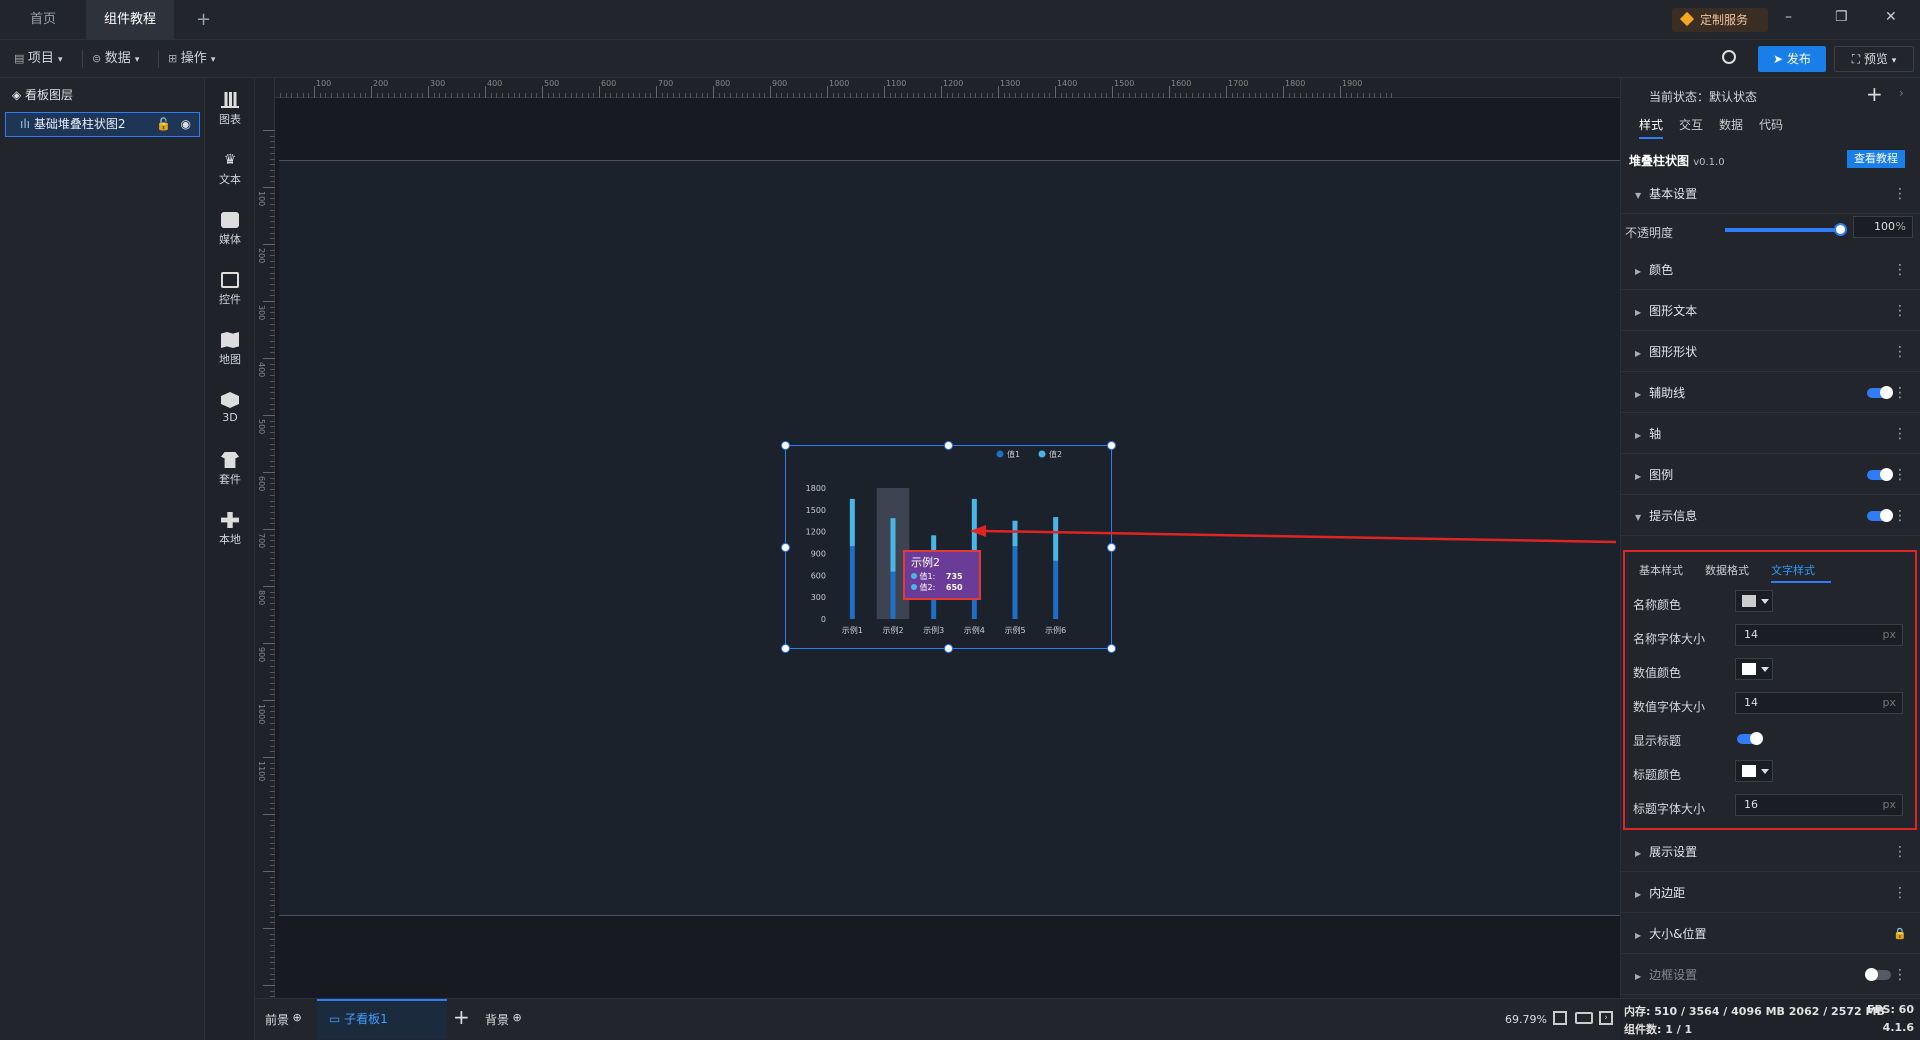 The width and height of the screenshot is (1920, 1040). Describe the element at coordinates (102, 124) in the screenshot. I see `layer-item: ılı 基础堆叠柱状图2 🔓 ◉` at that location.